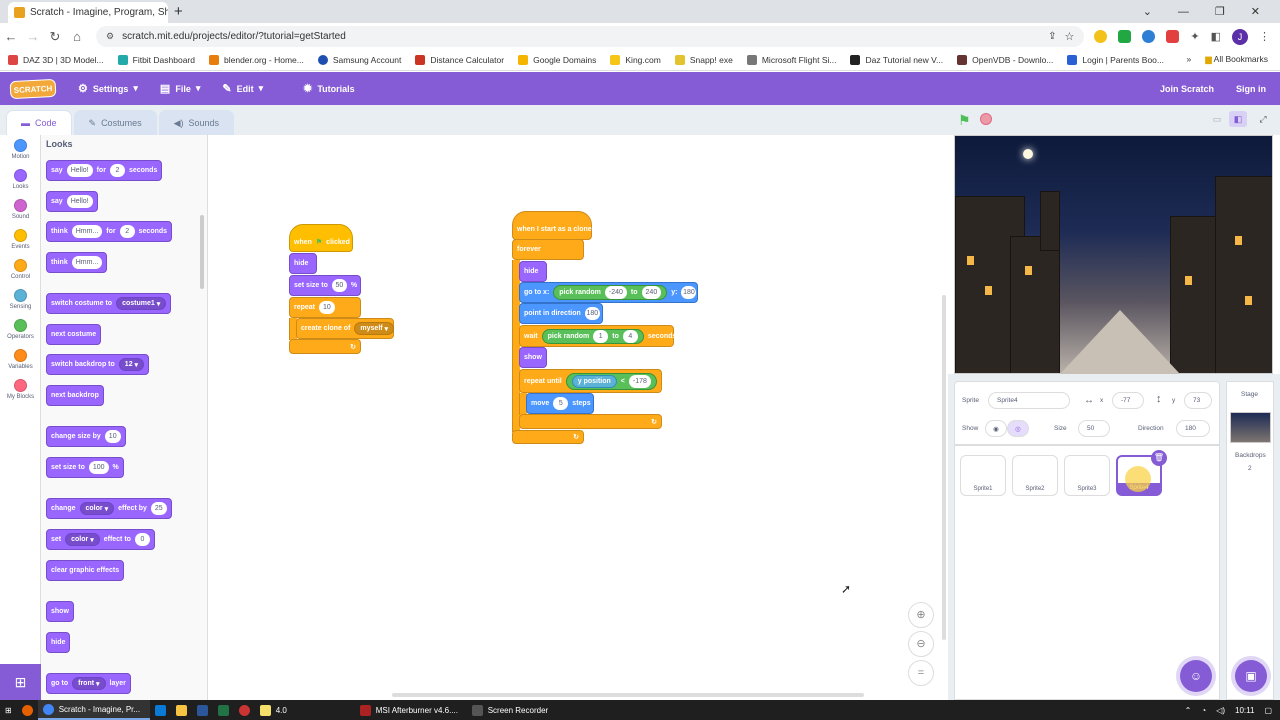 Image resolution: width=1280 pixels, height=720 pixels. What do you see at coordinates (156, 60) in the screenshot?
I see `bookmark-item: Fitbit Dashboard` at bounding box center [156, 60].